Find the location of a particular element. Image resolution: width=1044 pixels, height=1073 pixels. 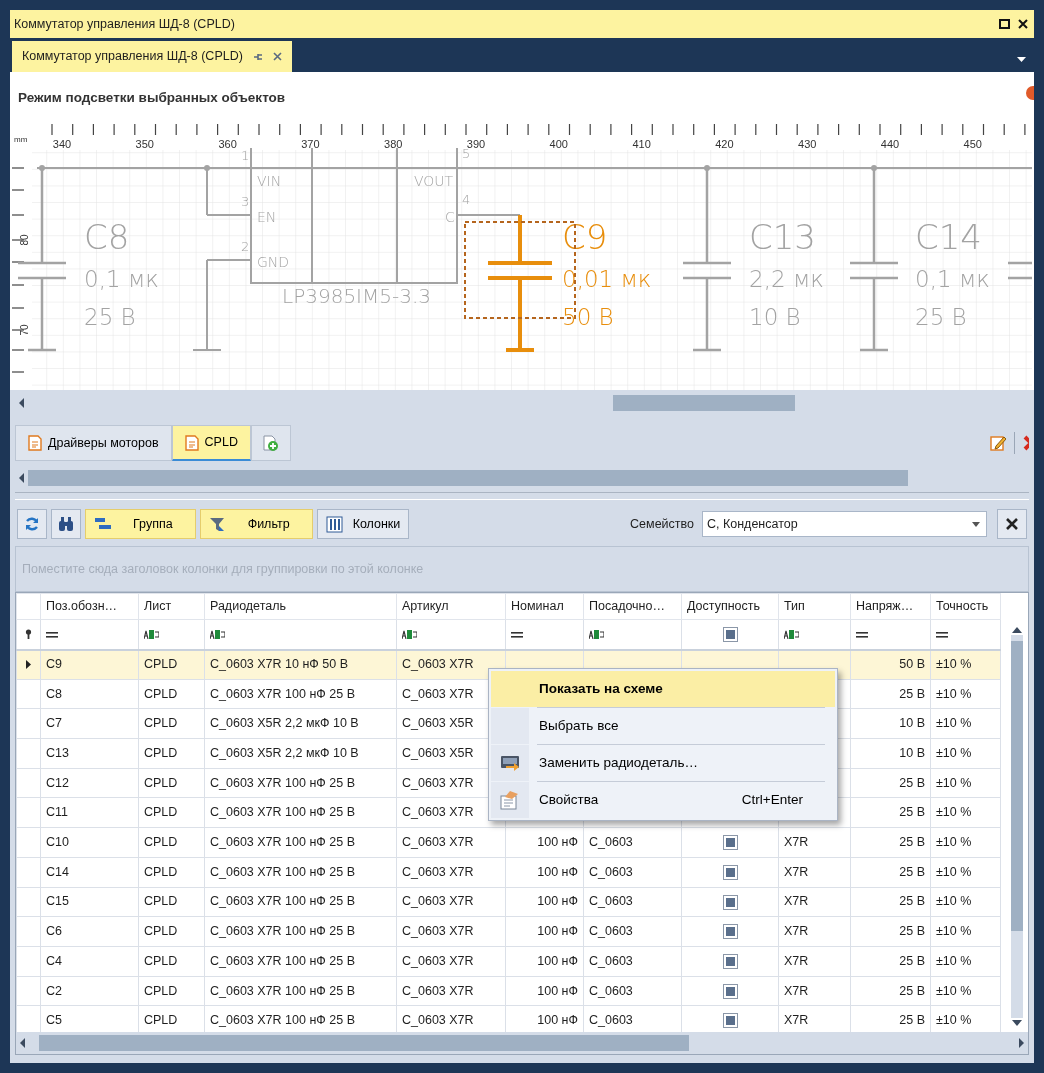

document-tab: Коммутатор управления ШД-8 (CPLD) is located at coordinates (152, 56).